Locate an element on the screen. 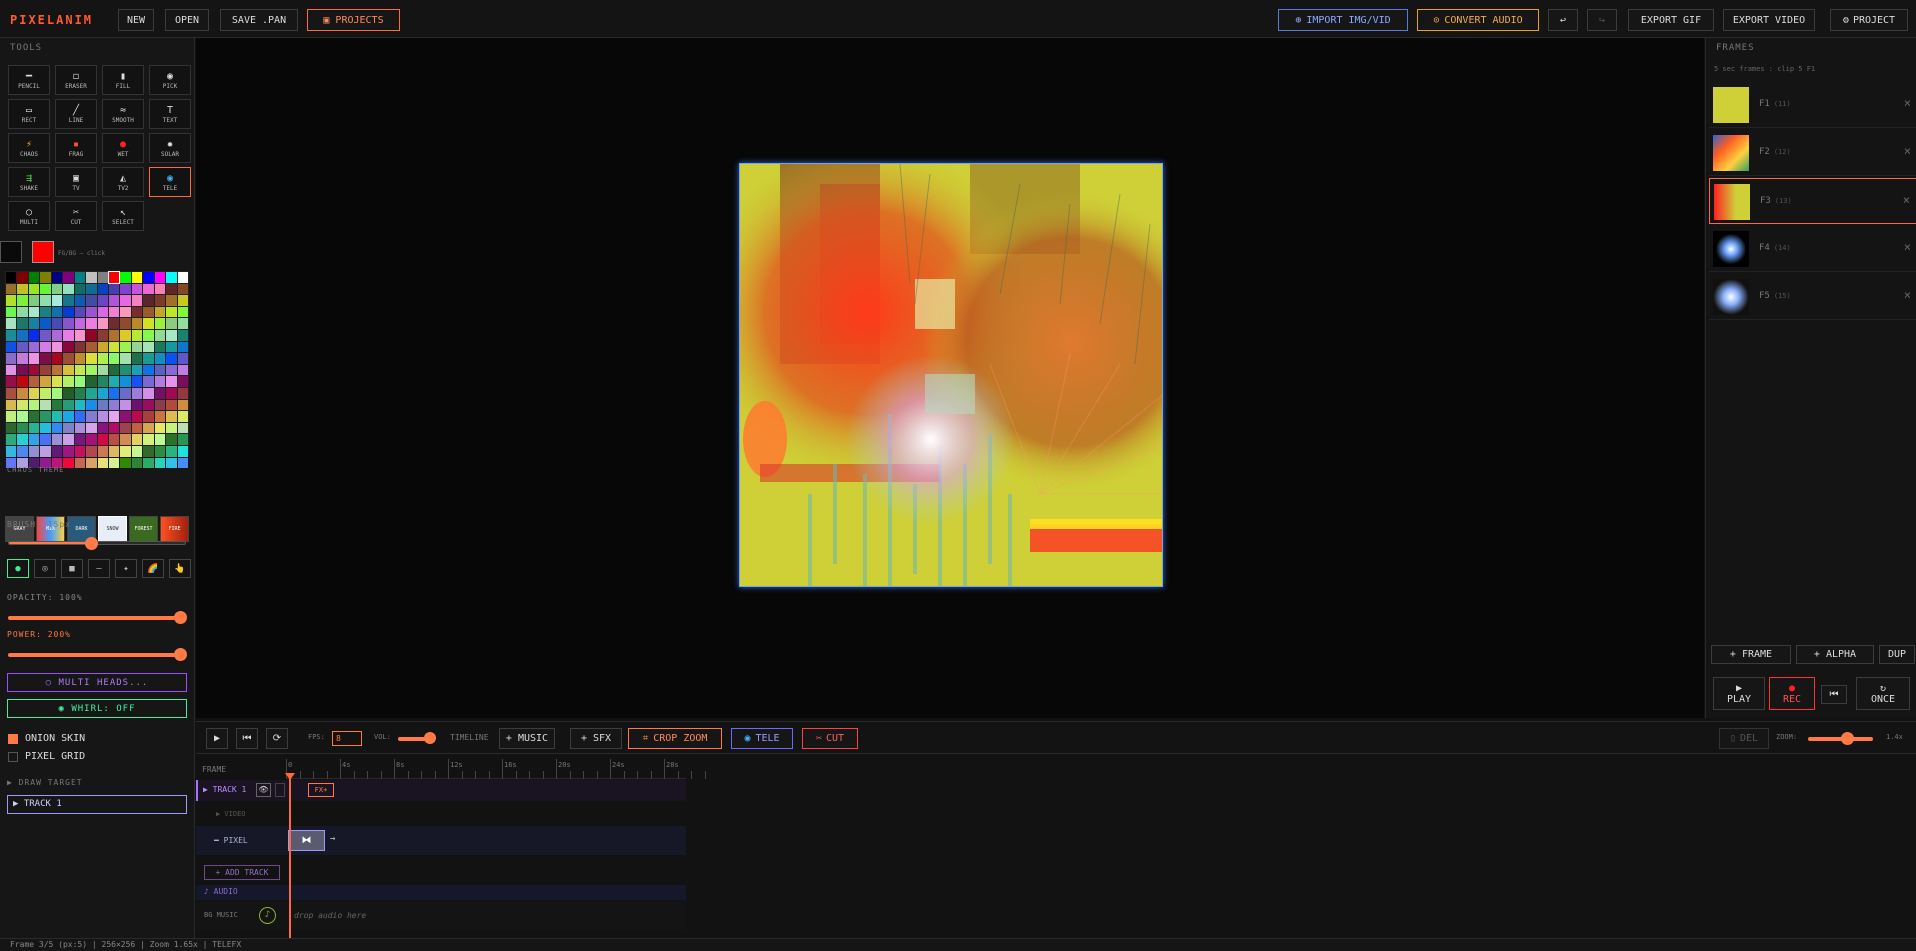 The height and width of the screenshot is (951, 1916). tool-tv2: ◭ TV2 is located at coordinates (123, 182).